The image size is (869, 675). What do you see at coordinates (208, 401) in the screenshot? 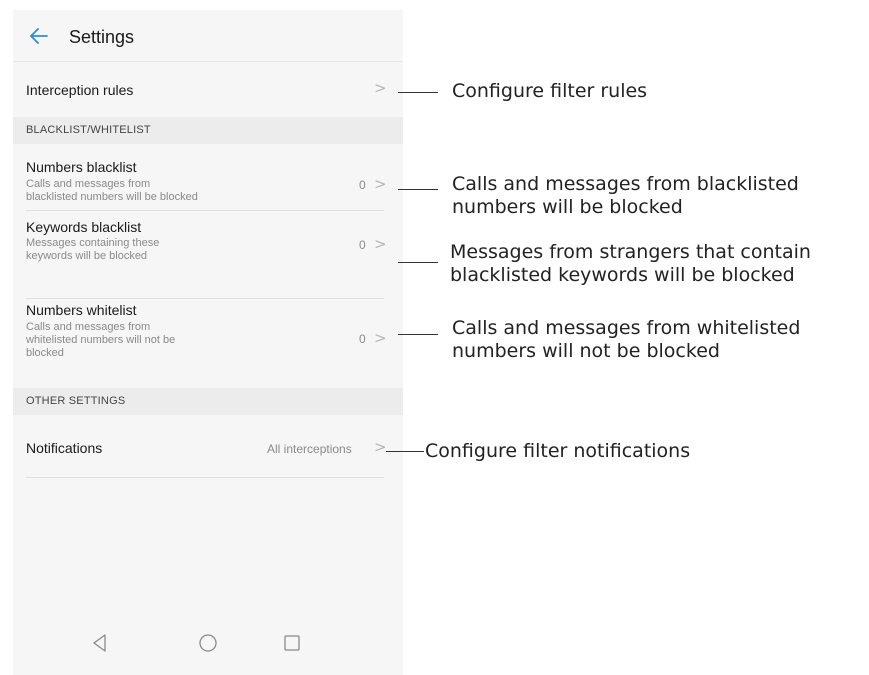
I see `section-header-other-settings: OTHER SETTINGS` at bounding box center [208, 401].